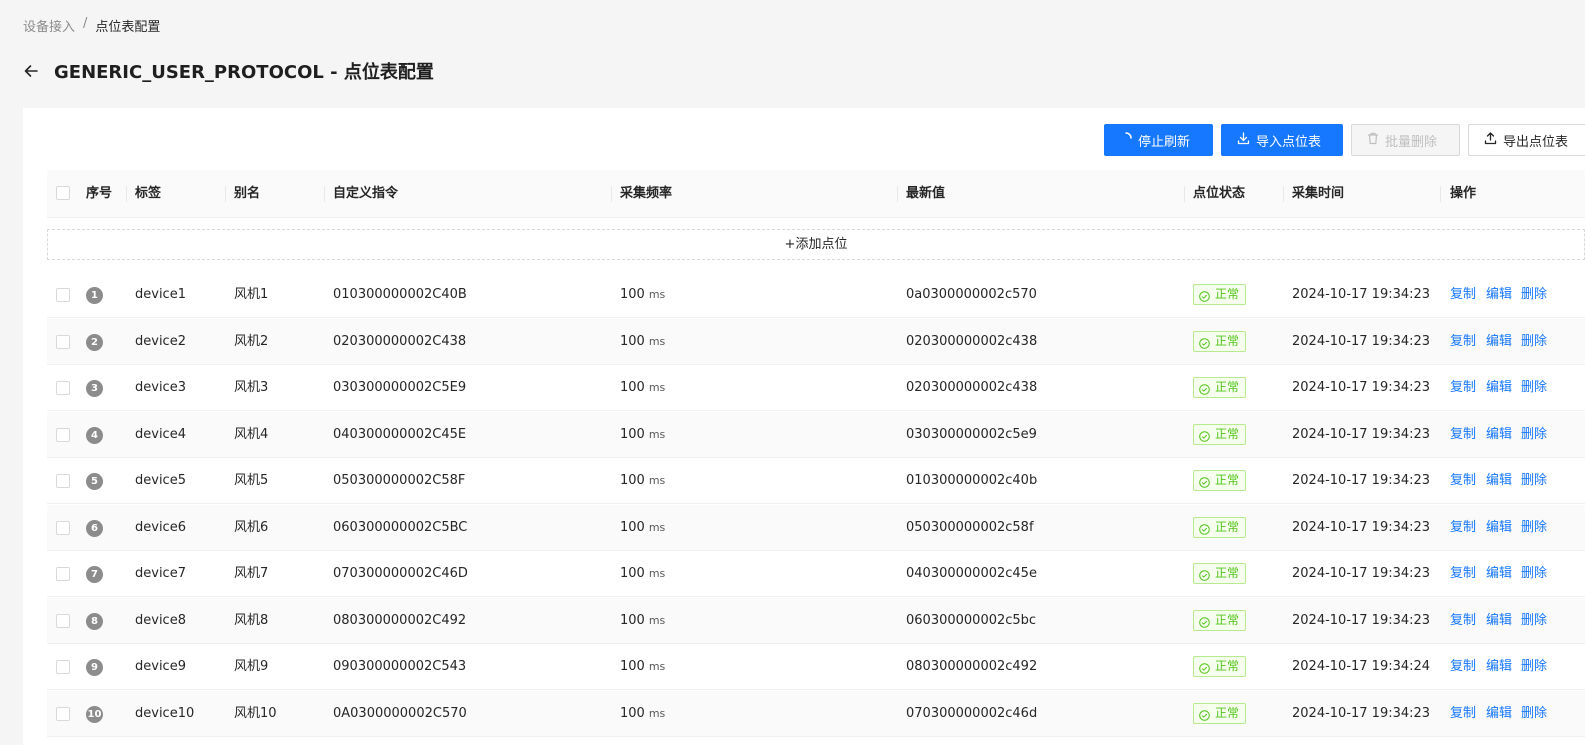 The height and width of the screenshot is (745, 1585). I want to click on command-cell: 0A0300000002C570, so click(400, 713).